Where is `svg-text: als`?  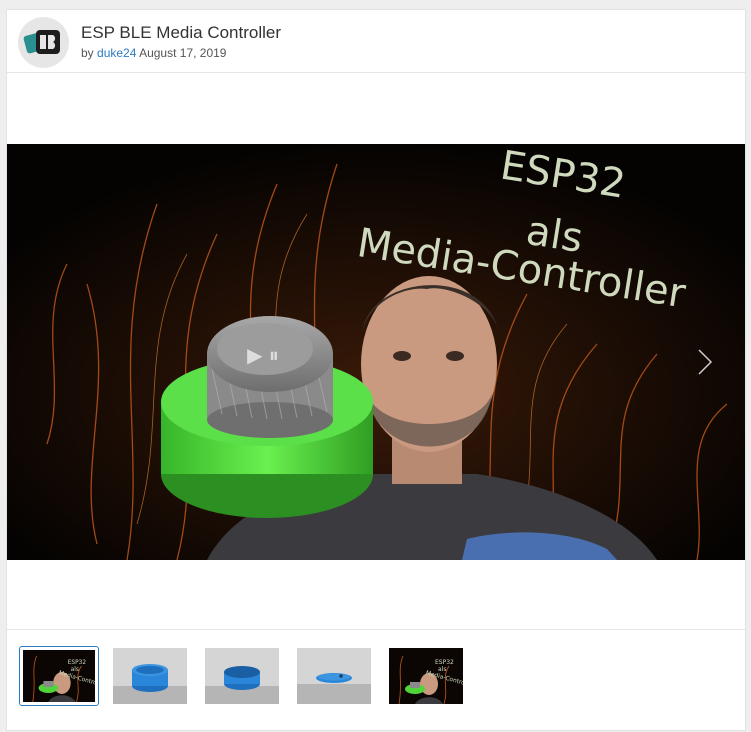
svg-text: als is located at coordinates (75, 670).